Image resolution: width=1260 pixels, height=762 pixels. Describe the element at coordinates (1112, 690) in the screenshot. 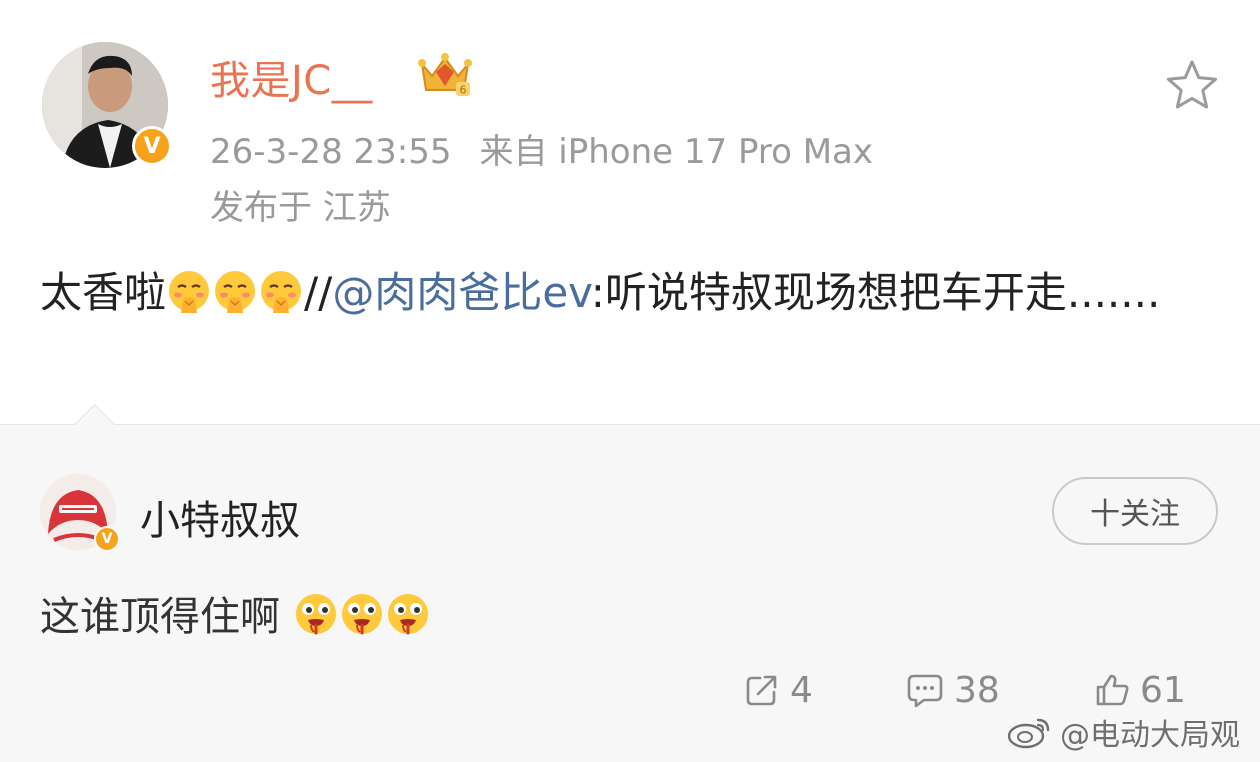

I see `thumbs-up-icon` at that location.